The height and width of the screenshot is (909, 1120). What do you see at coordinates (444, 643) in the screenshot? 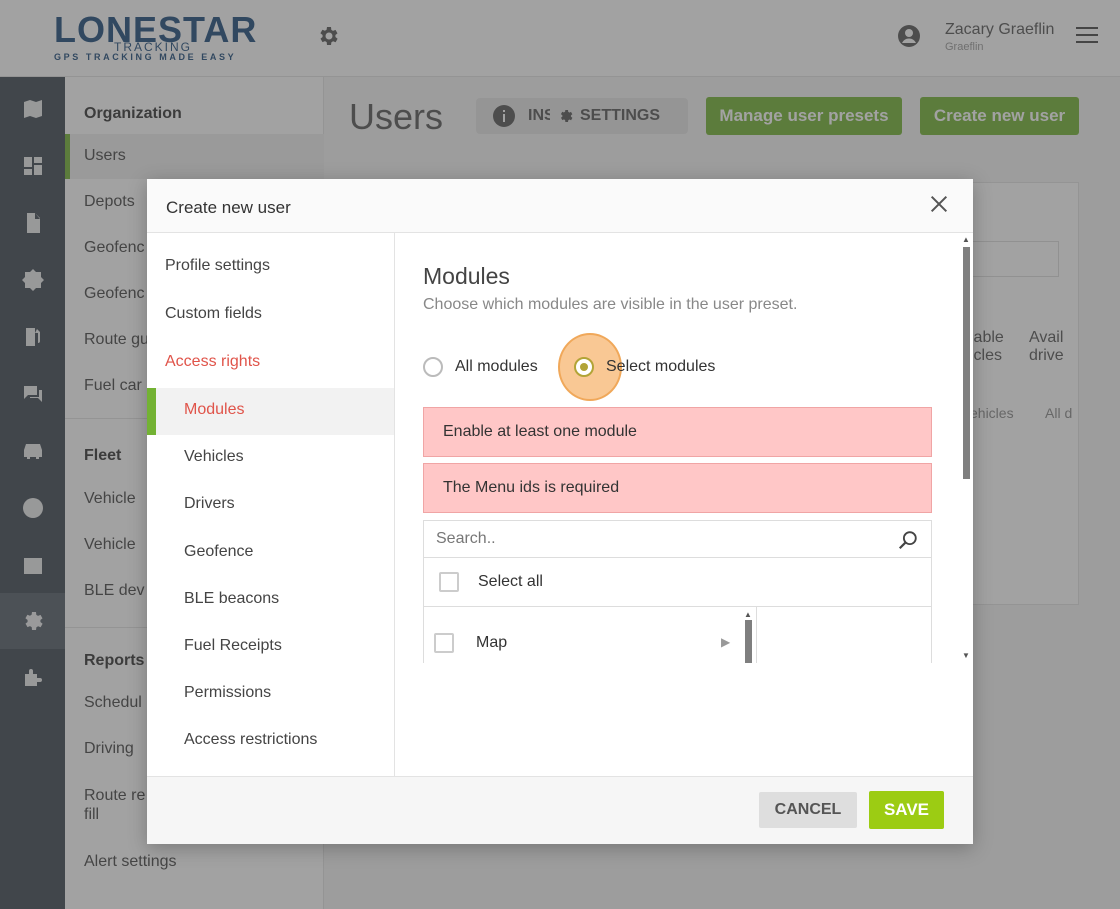
I see `module-checkbox-map` at bounding box center [444, 643].